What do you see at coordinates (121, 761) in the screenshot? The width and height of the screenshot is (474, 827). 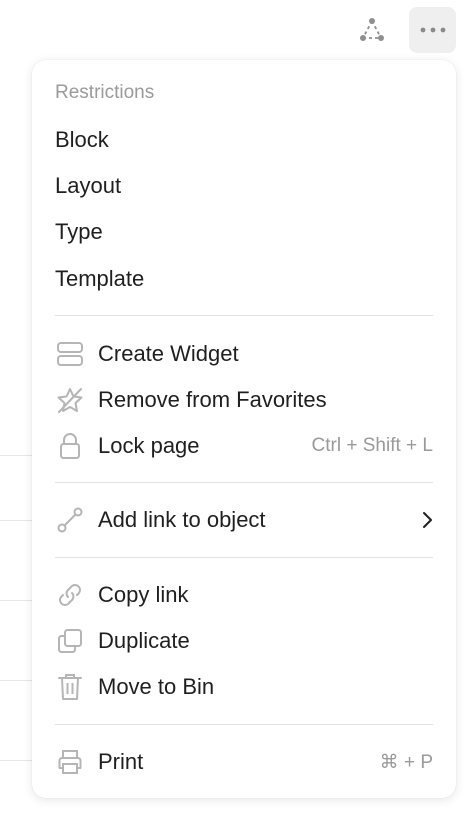 I see `menu-item-label: Print` at bounding box center [121, 761].